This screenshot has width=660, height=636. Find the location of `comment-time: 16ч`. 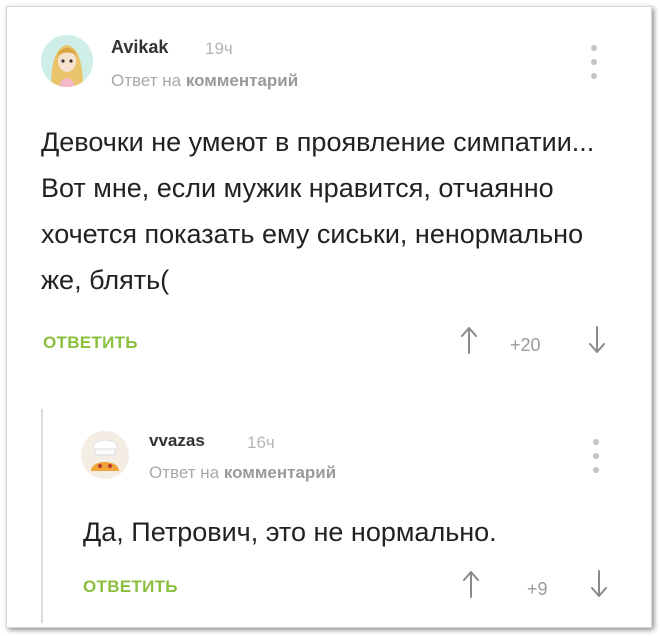

comment-time: 16ч is located at coordinates (261, 442).